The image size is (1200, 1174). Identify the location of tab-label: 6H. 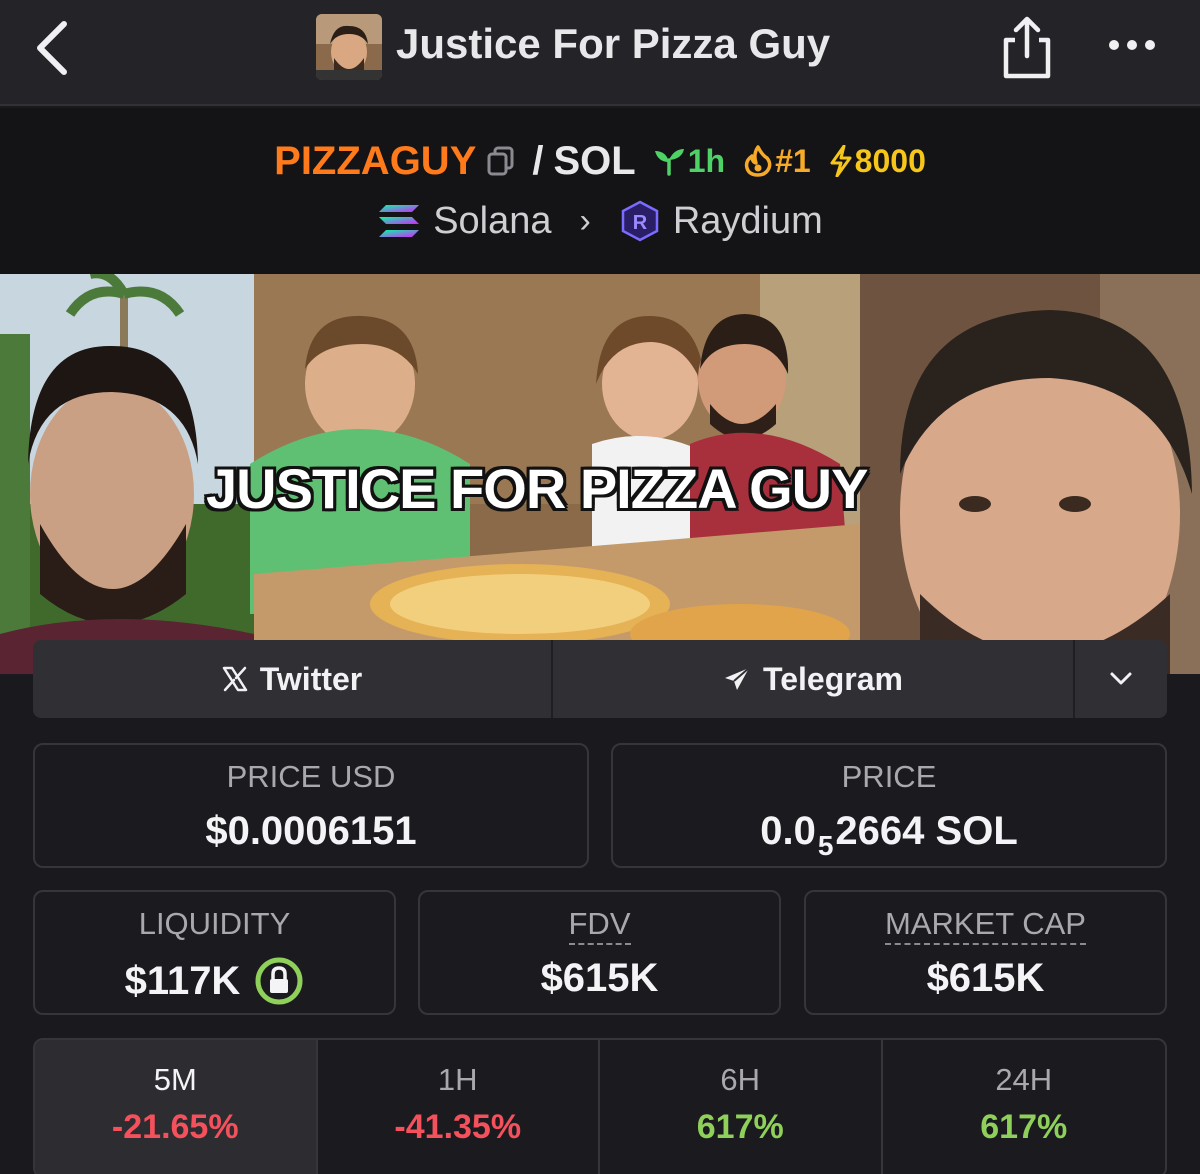
(740, 1079).